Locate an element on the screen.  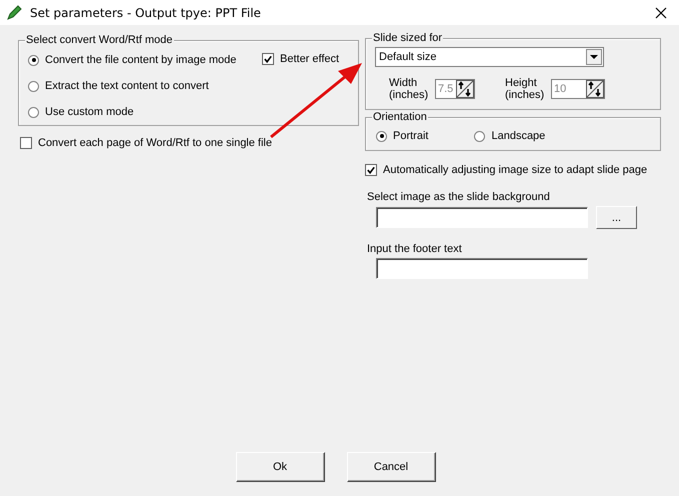
background-image-field is located at coordinates (482, 217).